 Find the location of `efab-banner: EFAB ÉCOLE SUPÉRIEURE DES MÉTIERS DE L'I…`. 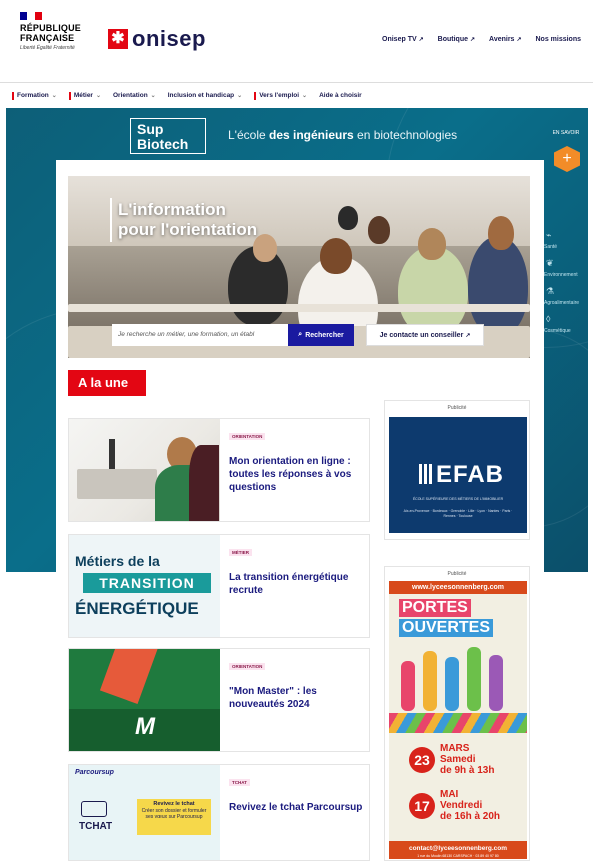

efab-banner: EFAB ÉCOLE SUPÉRIEURE DES MÉTIERS DE L'I… is located at coordinates (458, 475).